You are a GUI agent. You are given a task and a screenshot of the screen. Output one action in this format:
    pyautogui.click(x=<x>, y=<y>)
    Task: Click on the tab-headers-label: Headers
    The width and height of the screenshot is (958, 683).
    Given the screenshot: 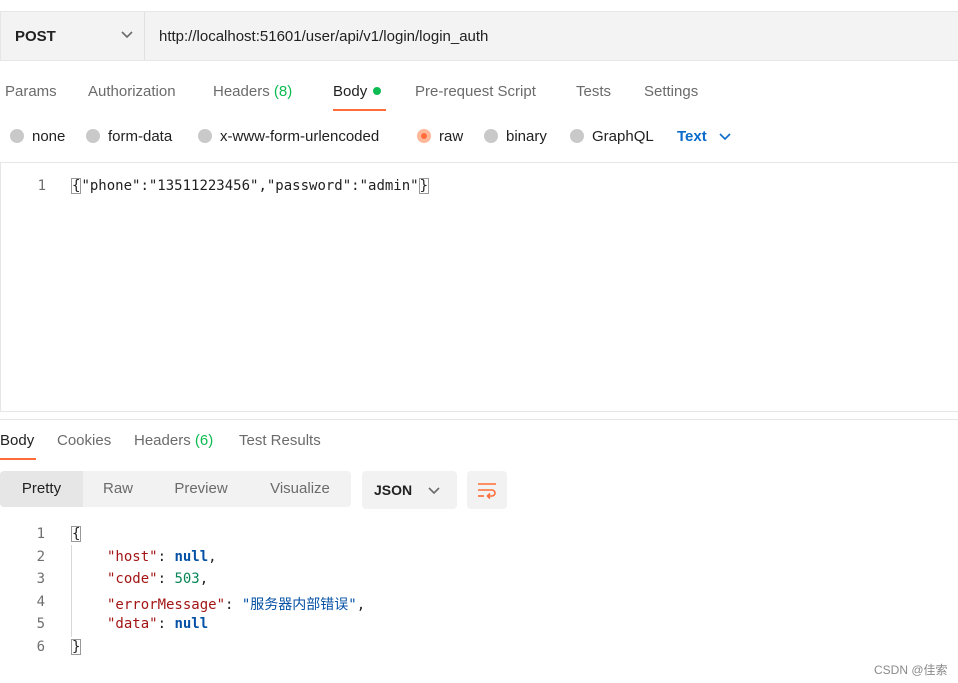 What is the action you would take?
    pyautogui.click(x=241, y=91)
    